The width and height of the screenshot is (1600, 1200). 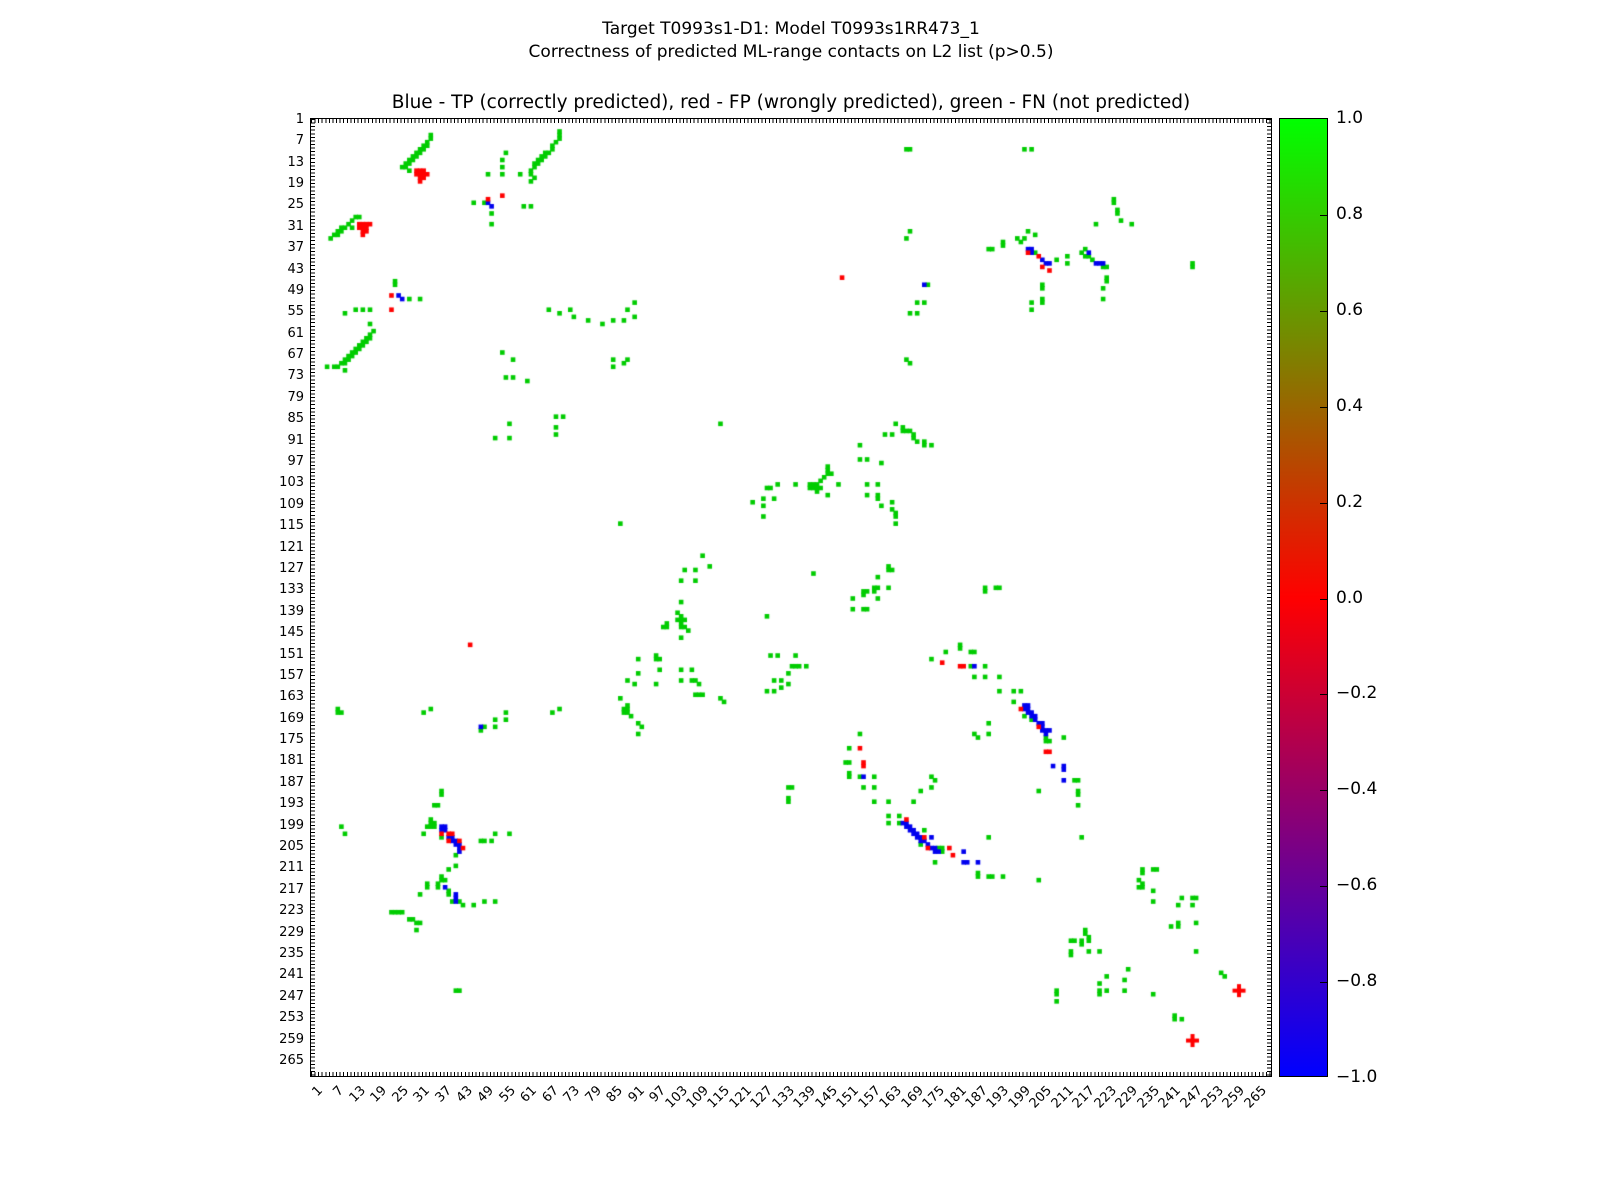 I want to click on y-tick-label: 115, so click(x=291, y=526).